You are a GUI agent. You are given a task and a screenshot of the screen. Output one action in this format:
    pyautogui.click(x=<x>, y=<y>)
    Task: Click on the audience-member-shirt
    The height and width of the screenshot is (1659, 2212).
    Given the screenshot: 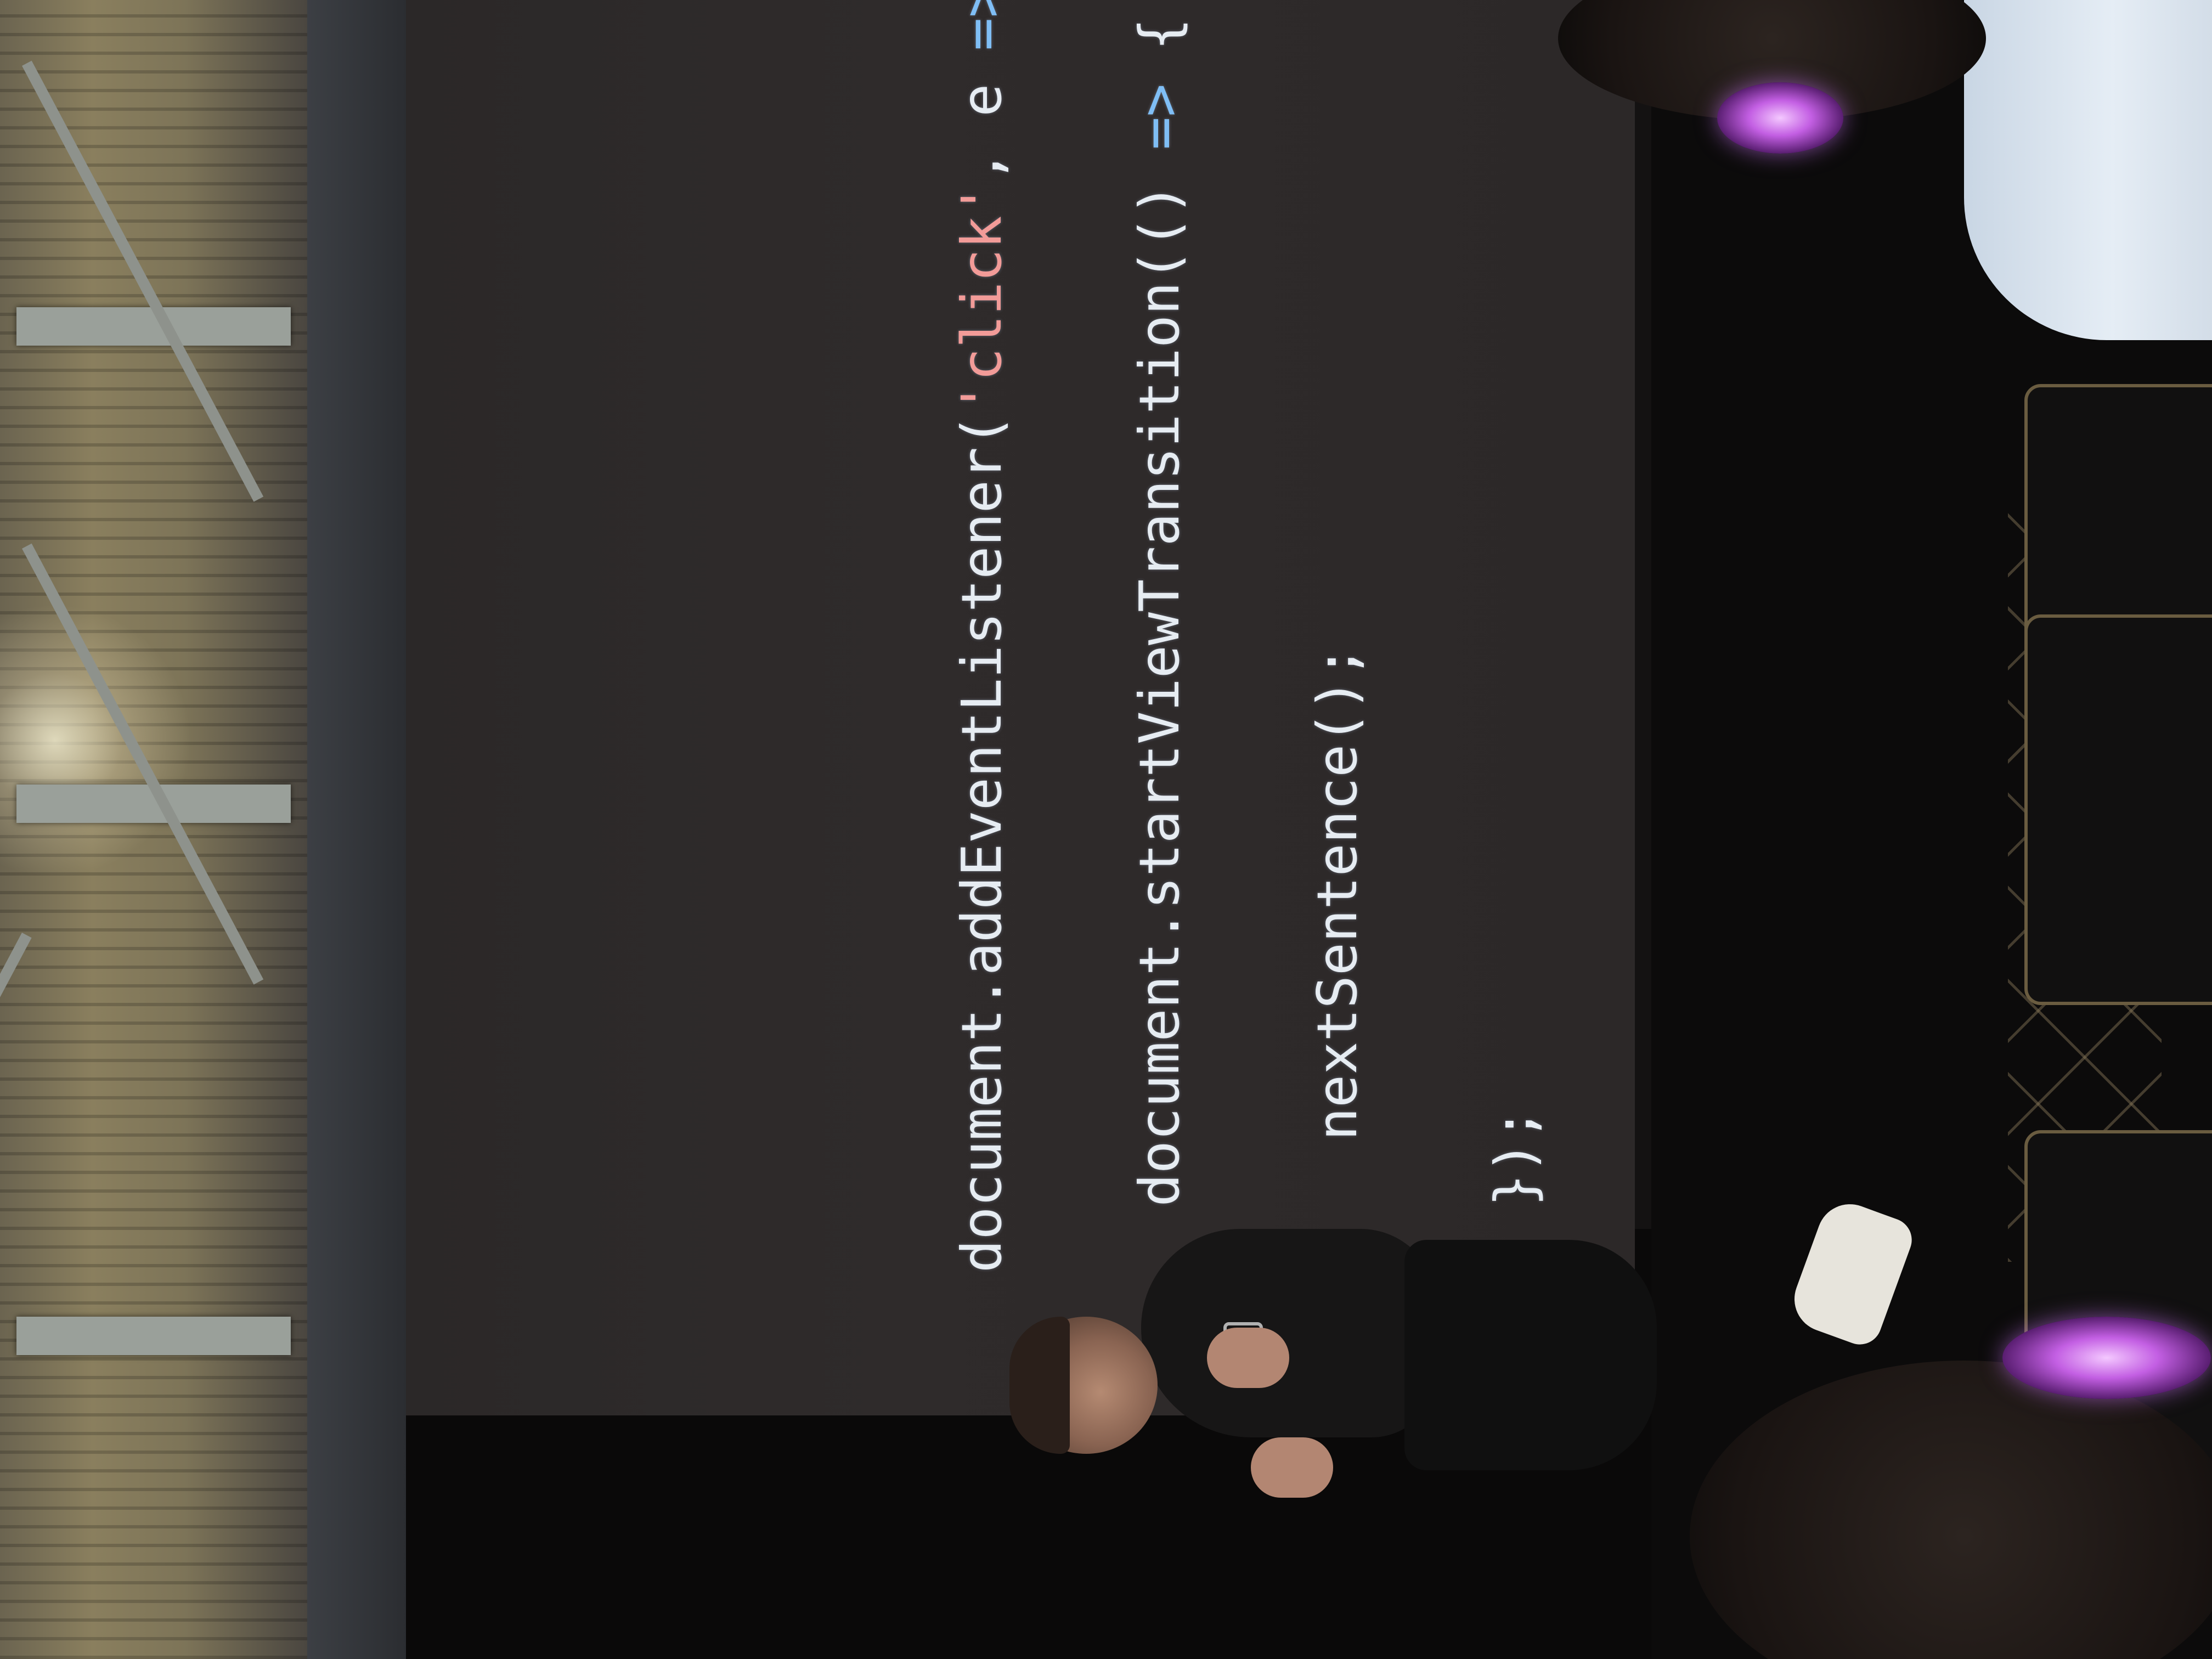 What is the action you would take?
    pyautogui.click(x=2088, y=170)
    